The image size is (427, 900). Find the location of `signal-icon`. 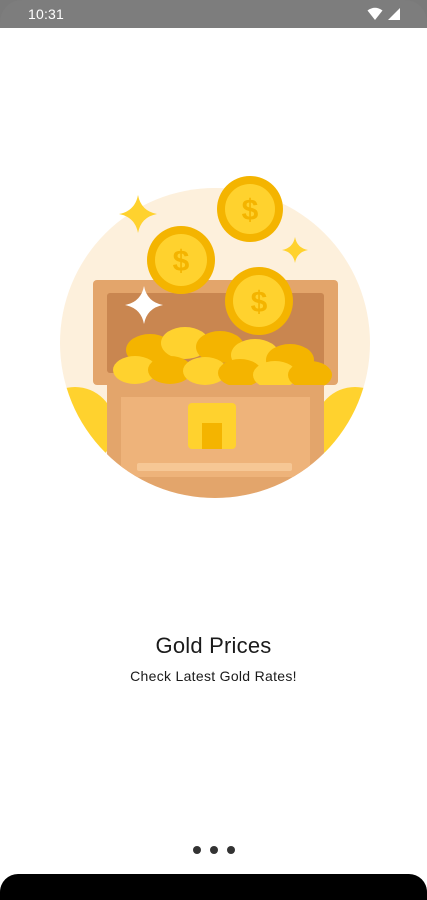

signal-icon is located at coordinates (394, 14).